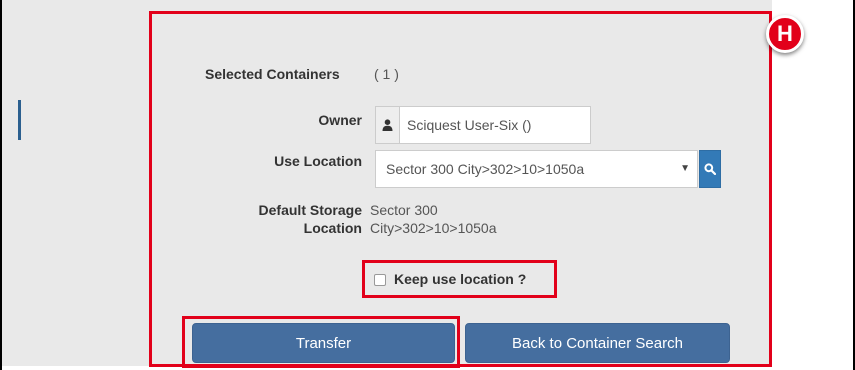  Describe the element at coordinates (597, 343) in the screenshot. I see `back-to-container-search-button: Back to Container Search` at that location.